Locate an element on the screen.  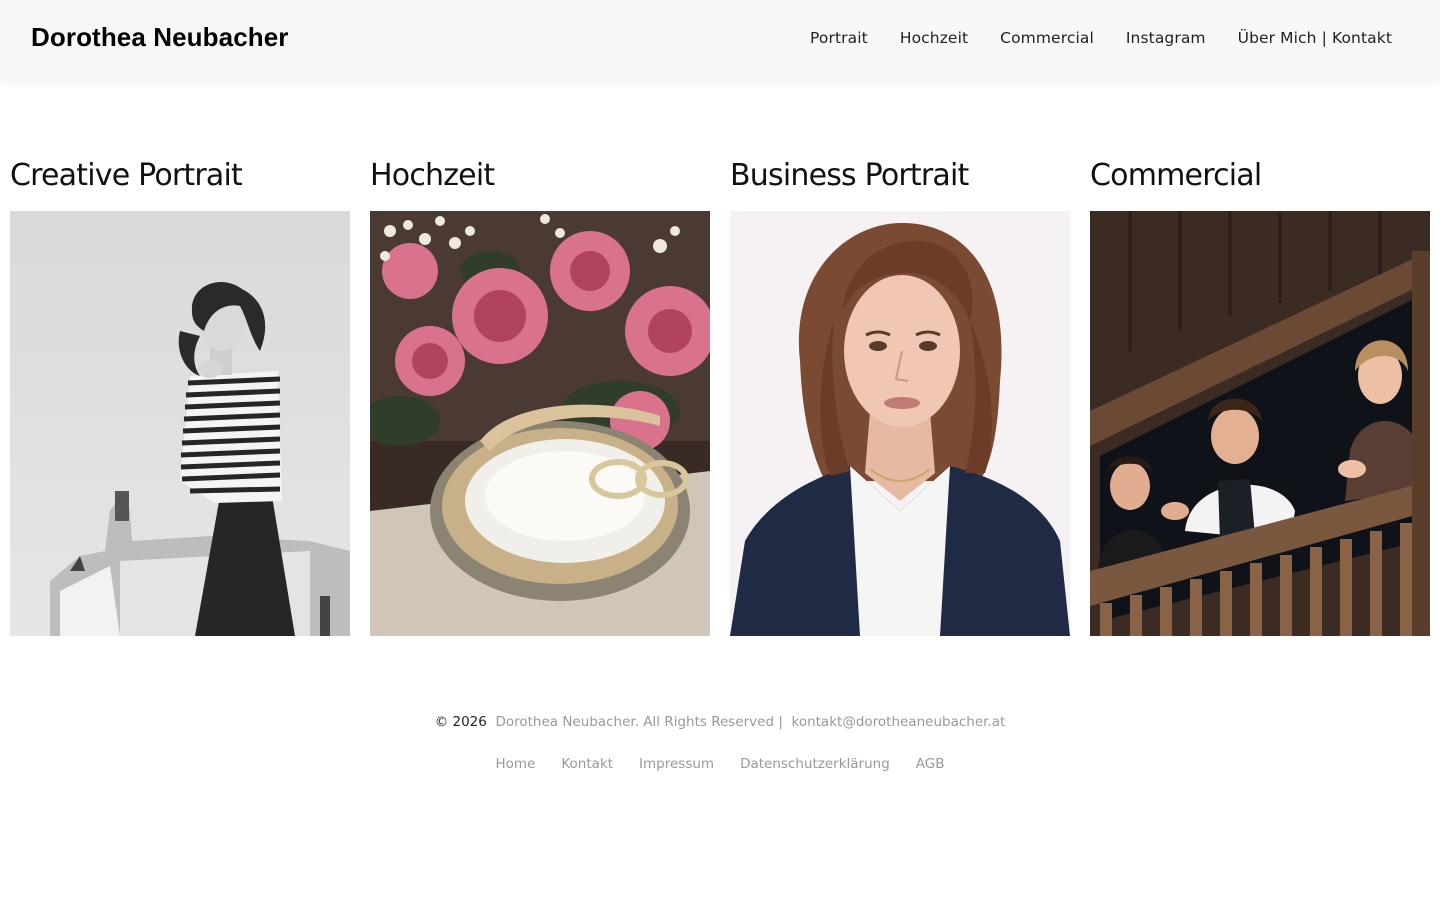
gallery-card-business-portrait: Business Portrait is located at coordinates (900, 396).